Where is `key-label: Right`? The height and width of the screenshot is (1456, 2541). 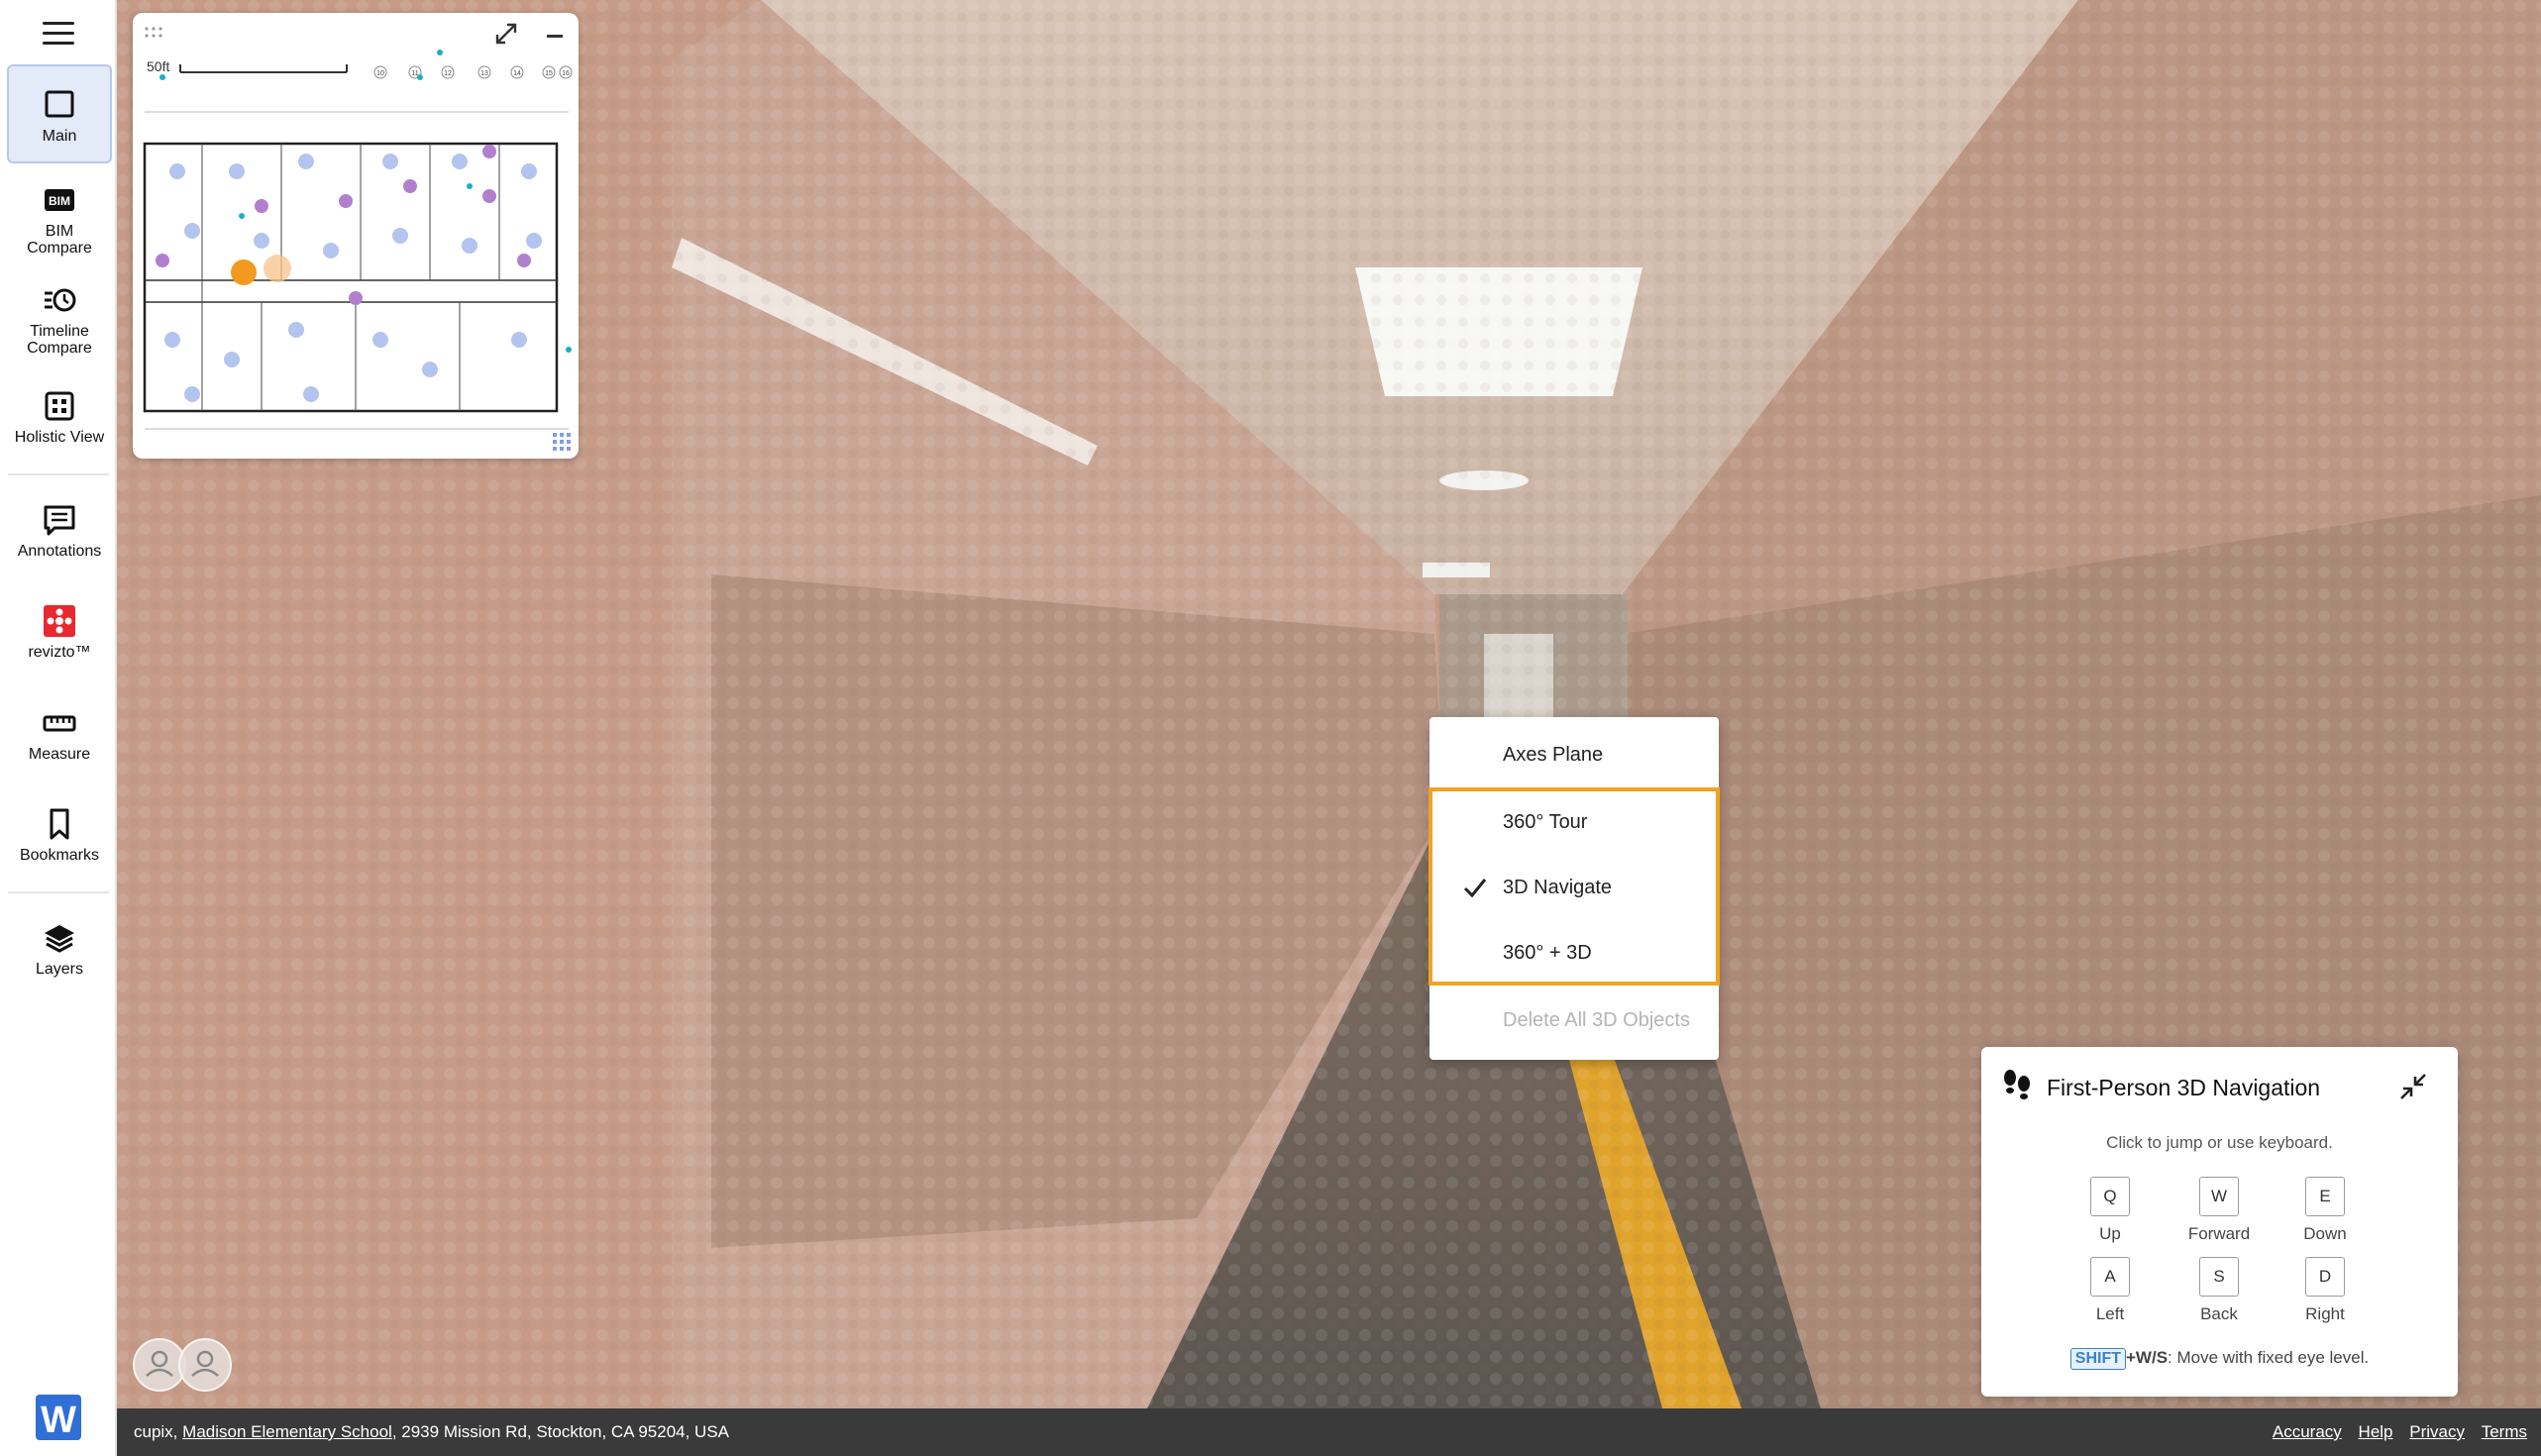
key-label: Right is located at coordinates (2325, 1313).